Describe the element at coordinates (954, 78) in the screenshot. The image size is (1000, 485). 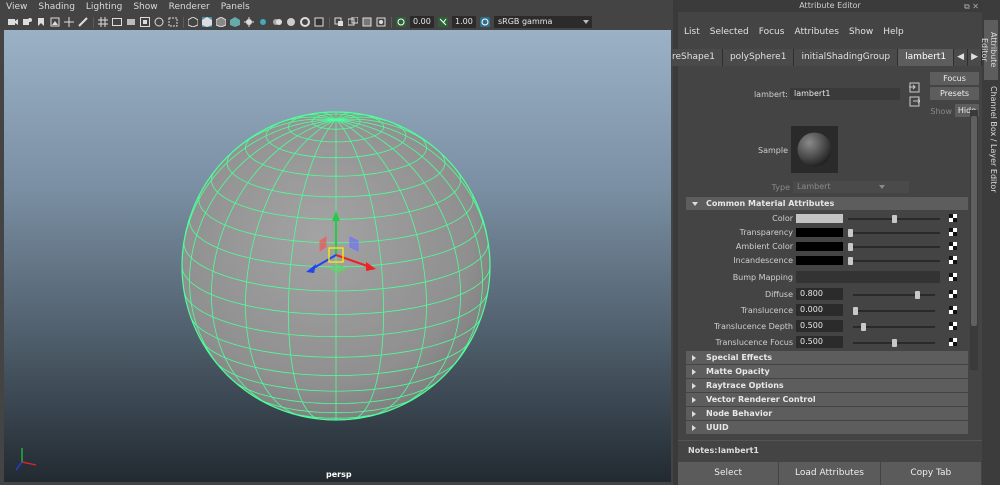
I see `focus-button: Focus` at that location.